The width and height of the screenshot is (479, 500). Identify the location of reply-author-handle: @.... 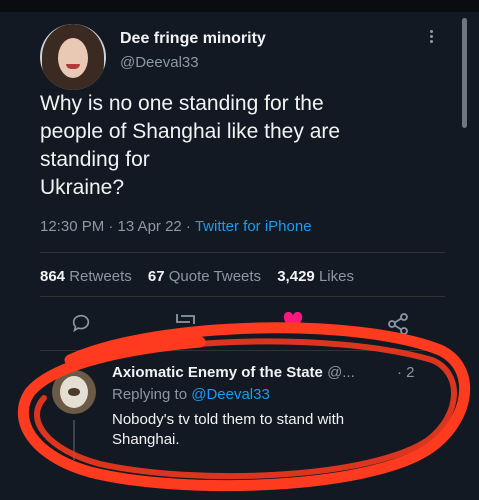
(341, 372).